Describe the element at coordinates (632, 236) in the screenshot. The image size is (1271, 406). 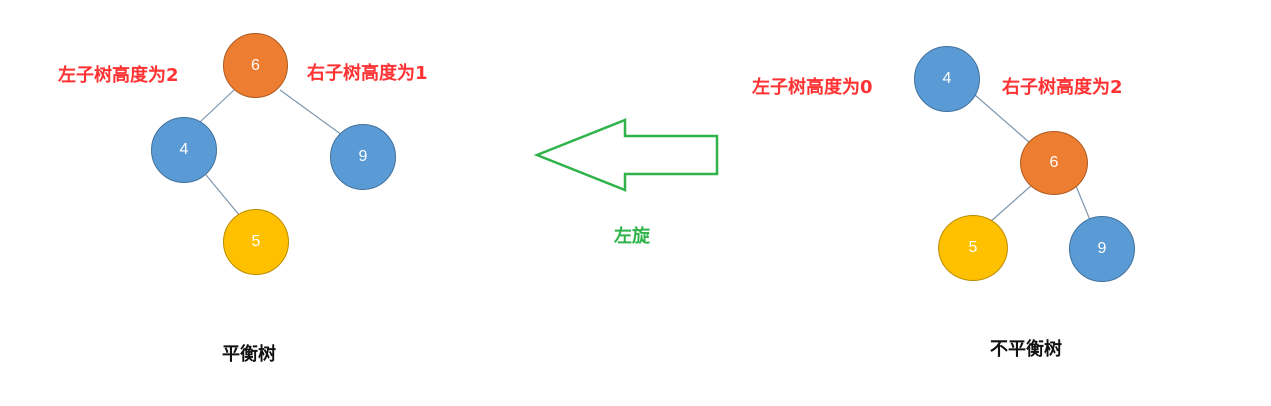
I see `rotation-label: 左旋` at that location.